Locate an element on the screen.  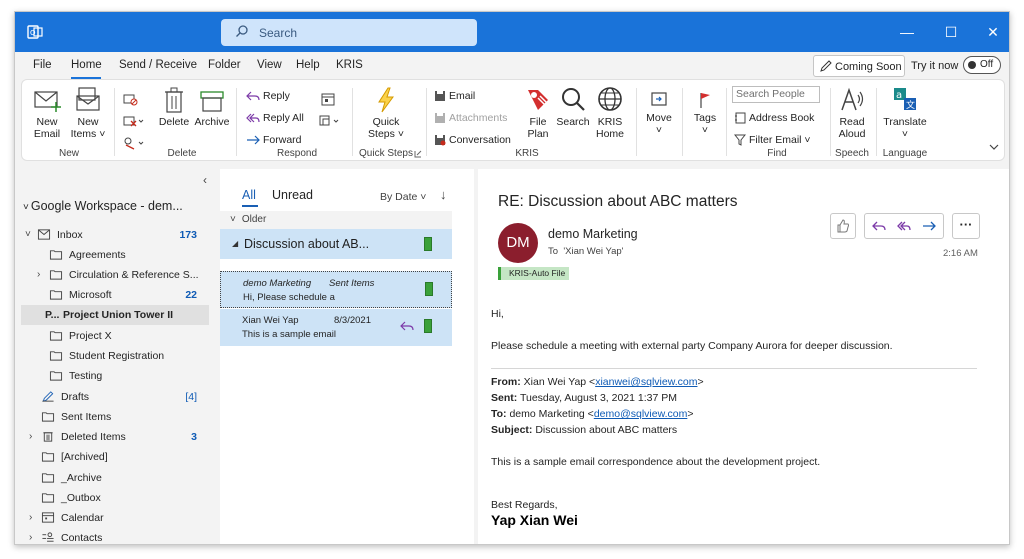
kris-email-button: Email is located at coordinates (454, 96).